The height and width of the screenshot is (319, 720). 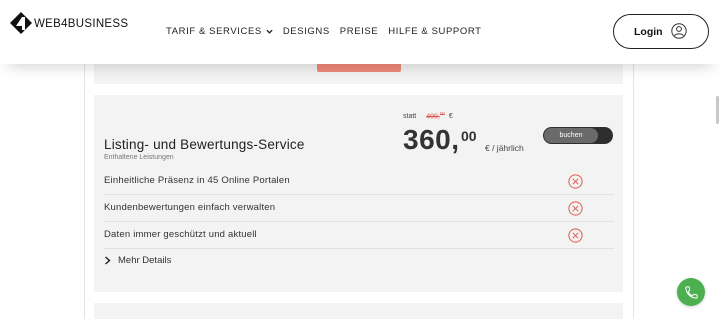 I want to click on product-title: Listing- und Bewertungs-Service, so click(x=204, y=144).